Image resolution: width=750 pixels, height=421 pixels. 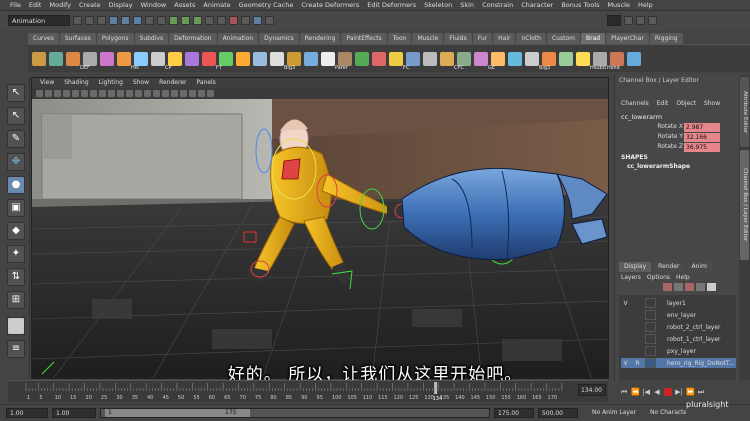 What do you see at coordinates (295, 413) in the screenshot?
I see `range-slider: 1 175` at bounding box center [295, 413].